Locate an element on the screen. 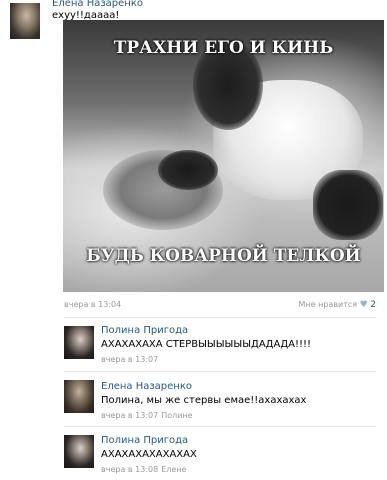 This screenshot has width=387, height=480. reply-to: Елене is located at coordinates (173, 469).